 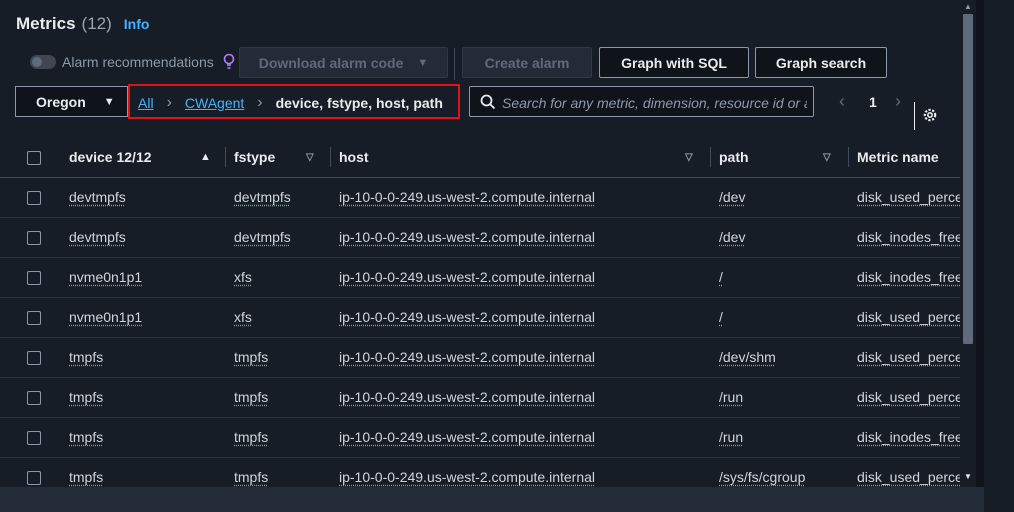 I want to click on search-input, so click(x=654, y=102).